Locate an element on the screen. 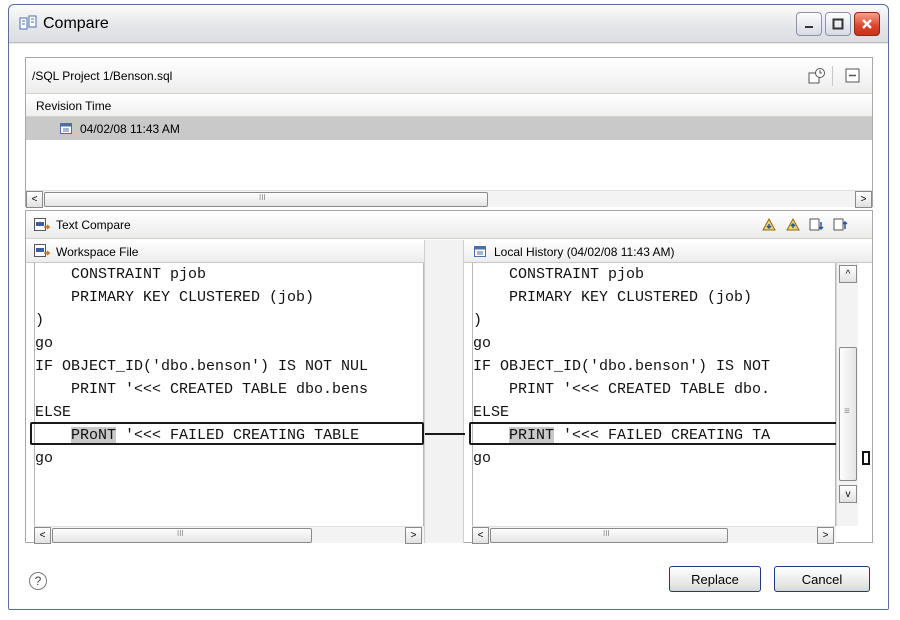 The width and height of the screenshot is (900, 620). right-code-line: PRINT '<<< CREATED TABLE dbo. is located at coordinates (622, 389).